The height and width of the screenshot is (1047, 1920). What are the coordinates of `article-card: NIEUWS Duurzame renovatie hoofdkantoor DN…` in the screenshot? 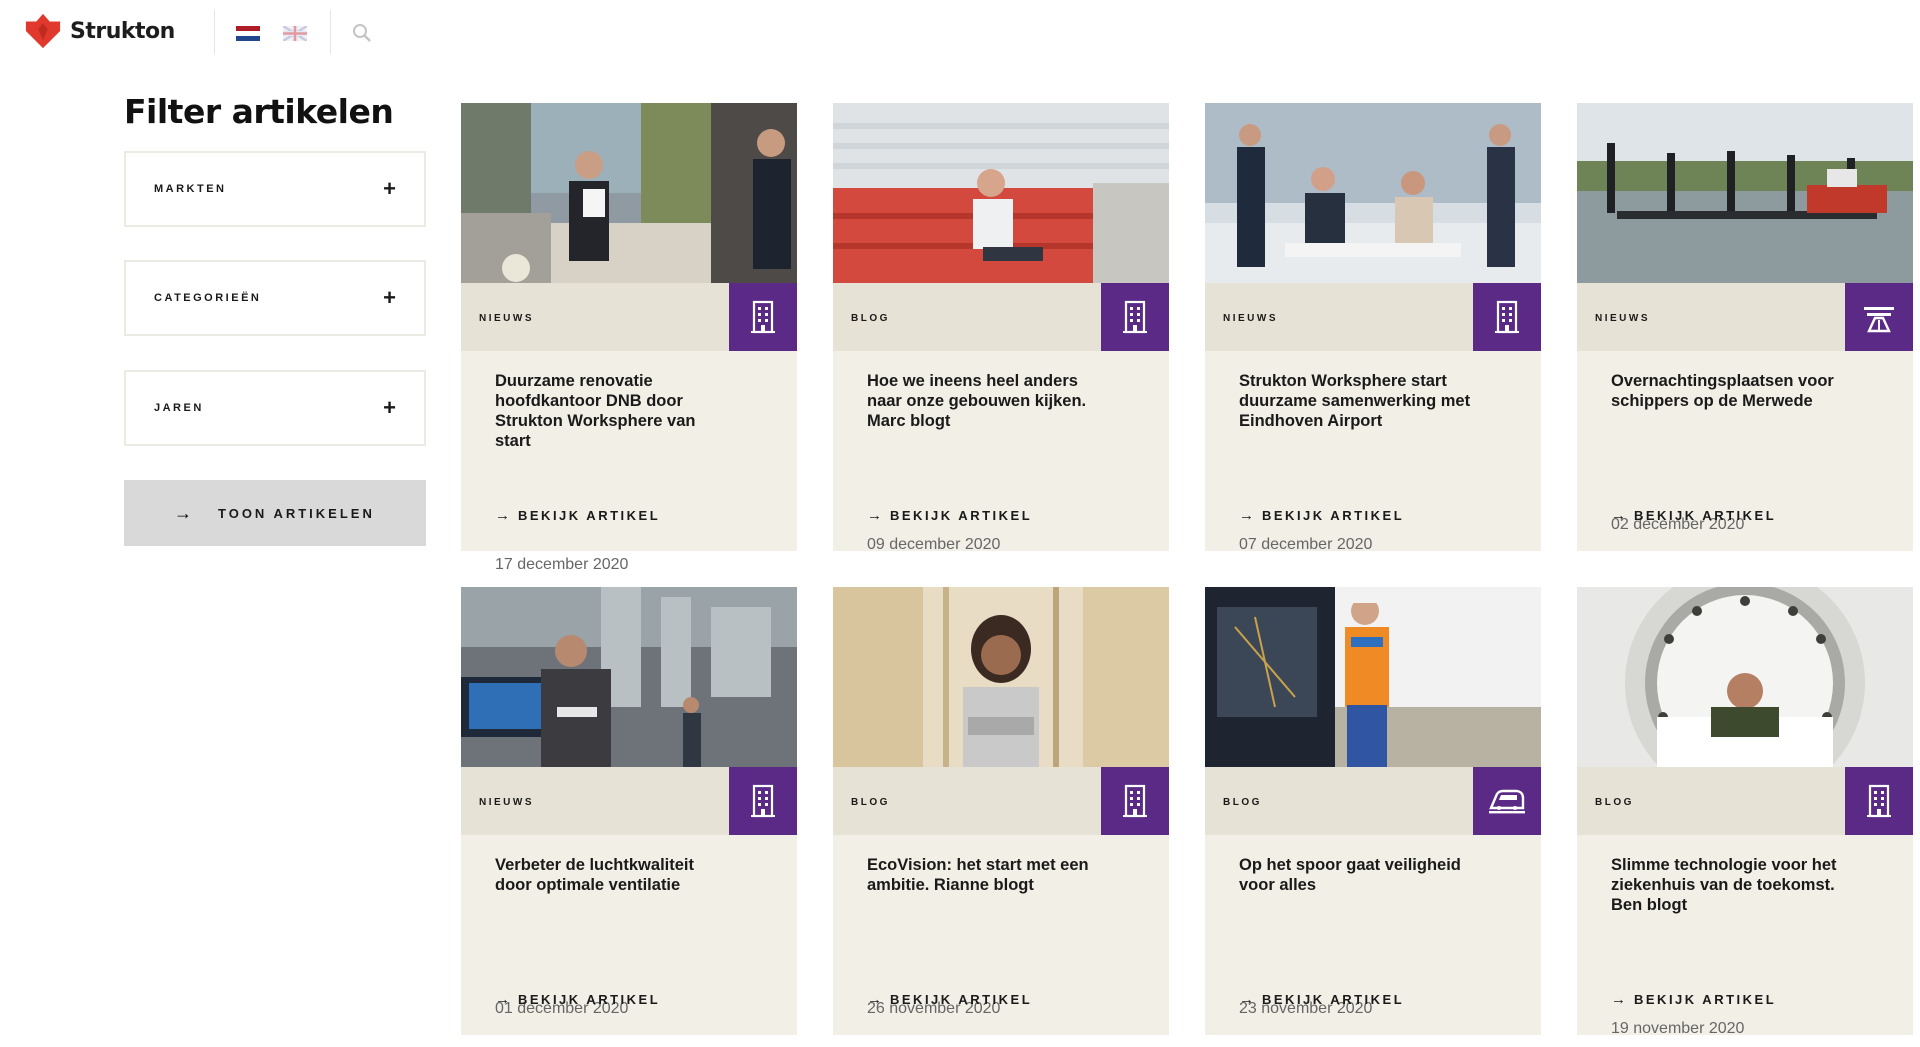 It's located at (629, 338).